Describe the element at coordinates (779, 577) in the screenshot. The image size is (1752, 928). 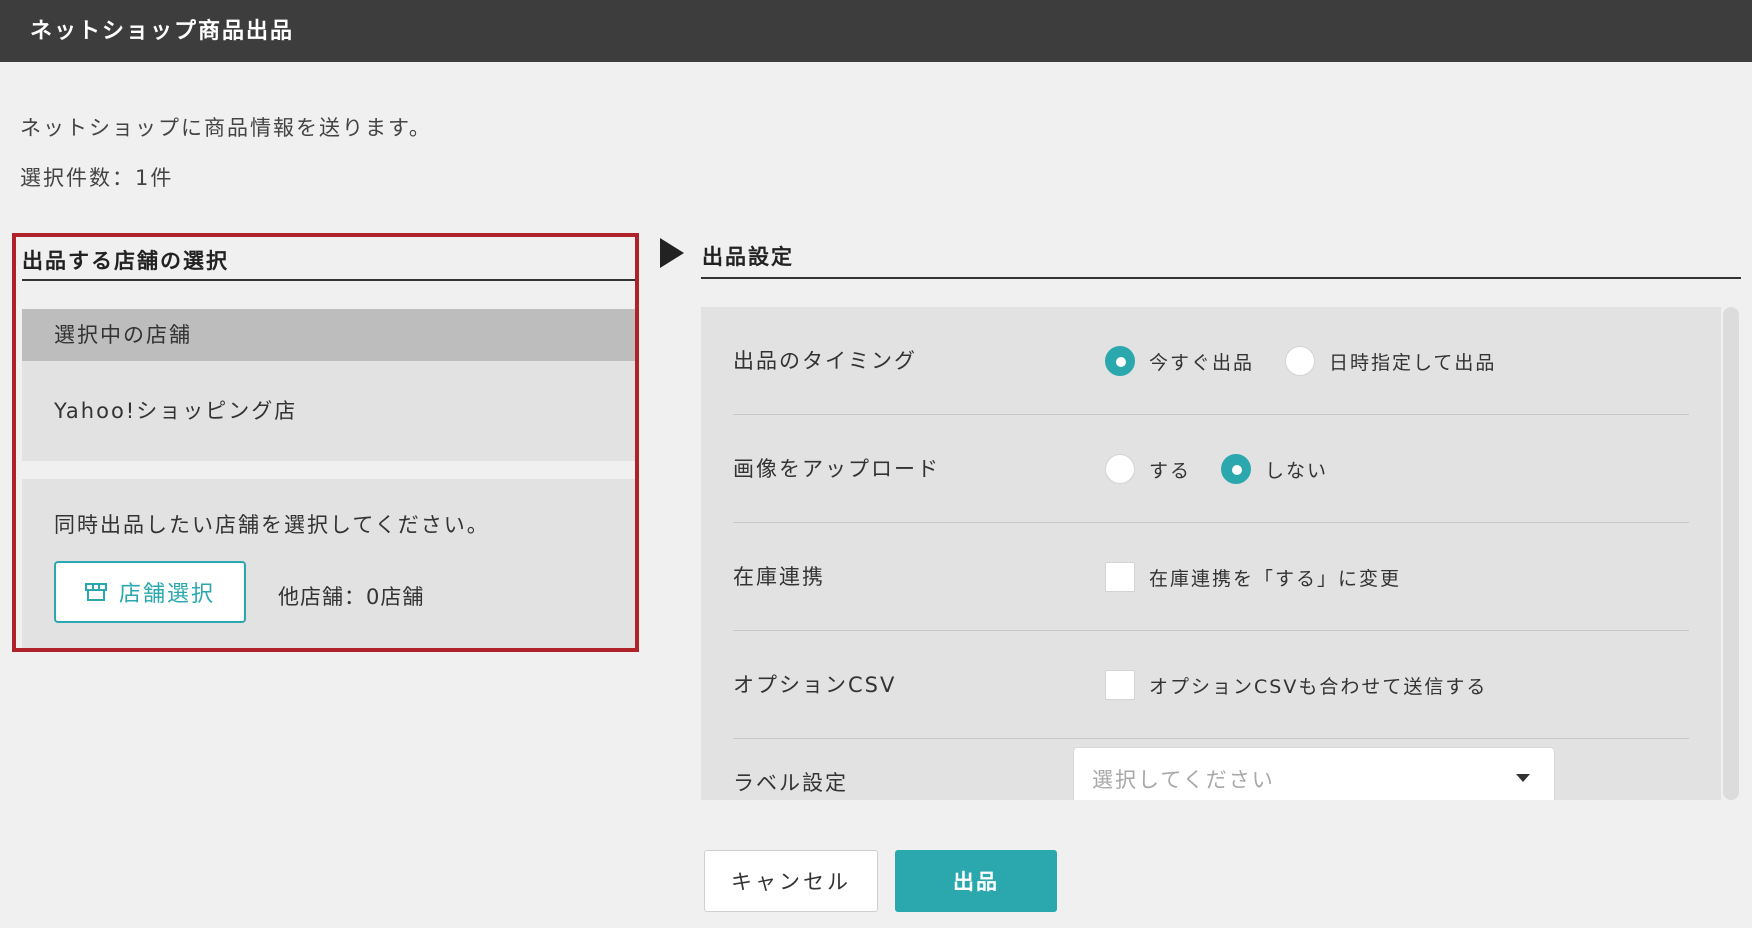
I see `stock-sync-label: 在庫連携` at that location.